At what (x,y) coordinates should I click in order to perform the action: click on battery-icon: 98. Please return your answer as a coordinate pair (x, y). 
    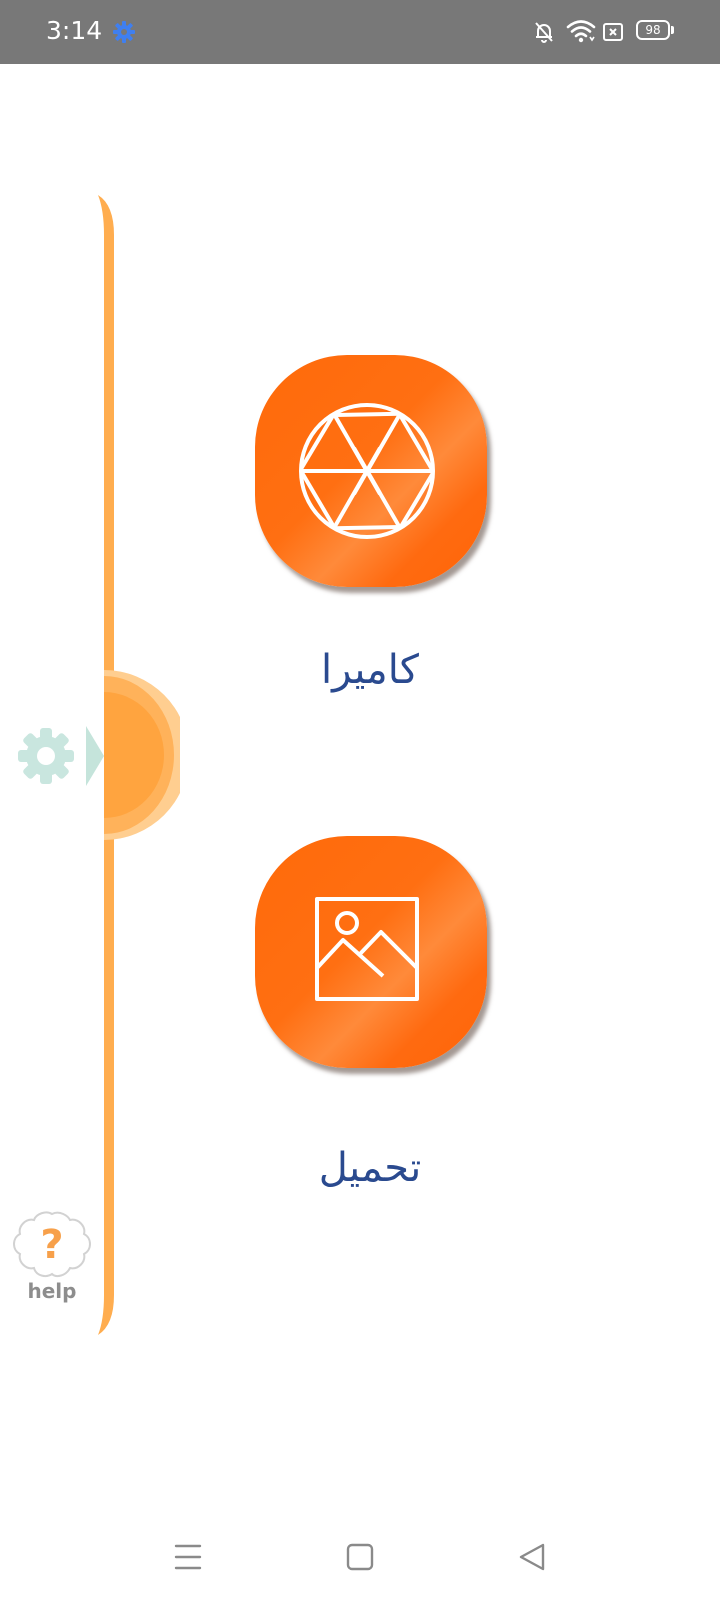
    Looking at the image, I should click on (655, 31).